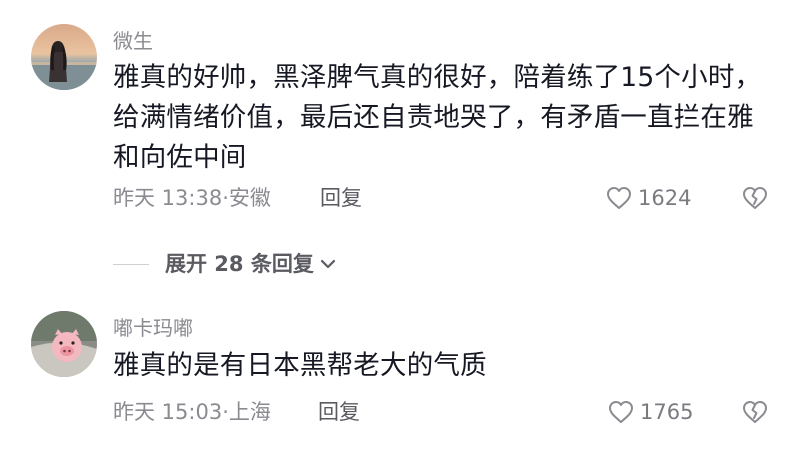 The image size is (800, 450). I want to click on like-button: 1765, so click(650, 412).